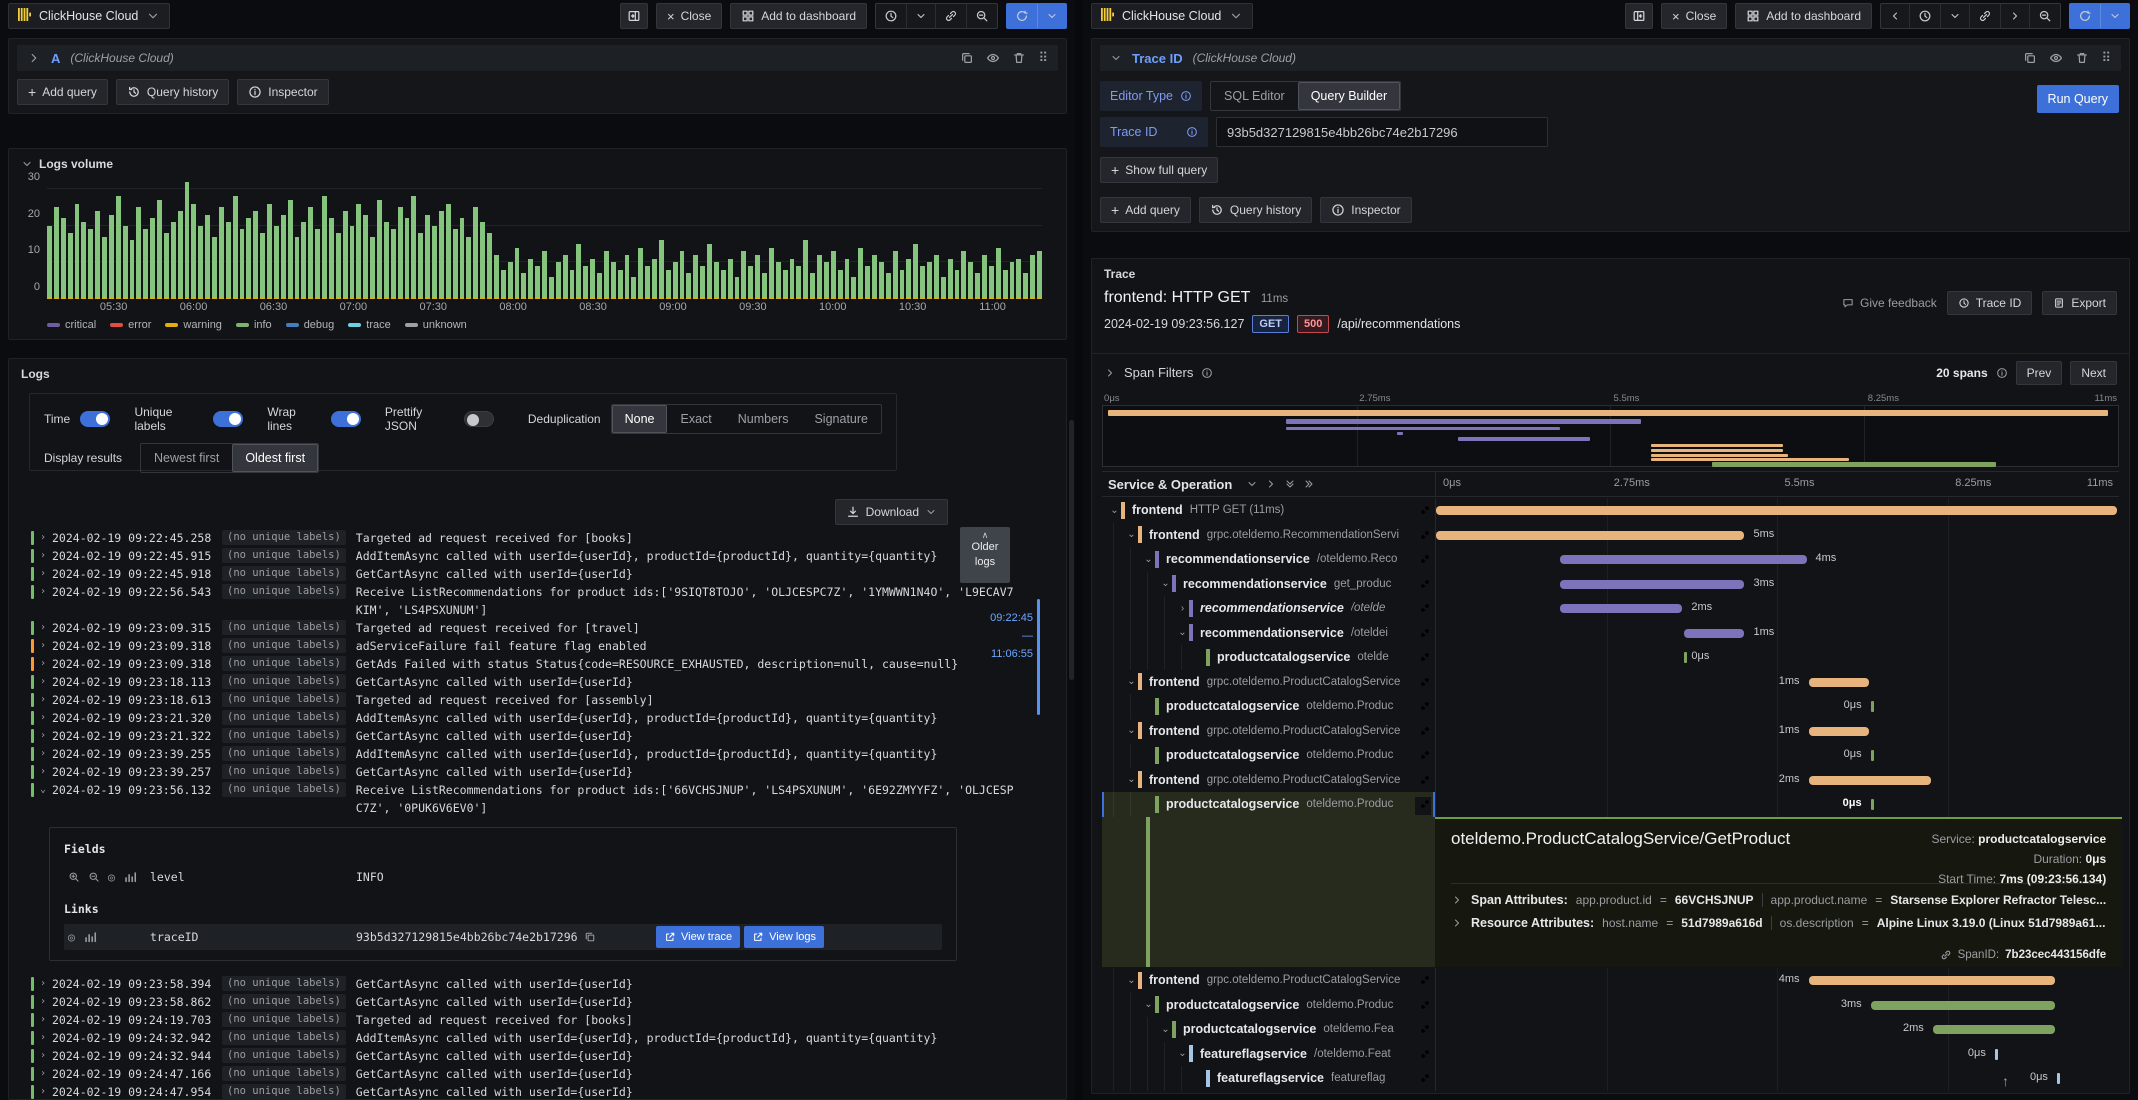 Image resolution: width=2138 pixels, height=1100 pixels. What do you see at coordinates (1777, 980) in the screenshot?
I see `span-timeline-cell: 4ms` at bounding box center [1777, 980].